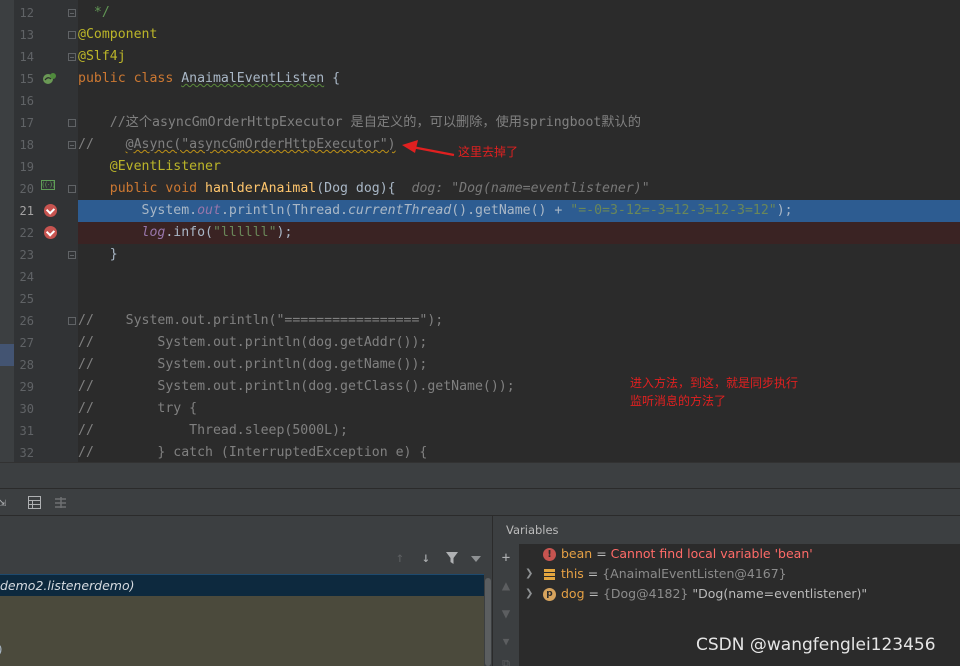 The image size is (960, 666). I want to click on variable-reference: {Dog@4182}, so click(645, 593).